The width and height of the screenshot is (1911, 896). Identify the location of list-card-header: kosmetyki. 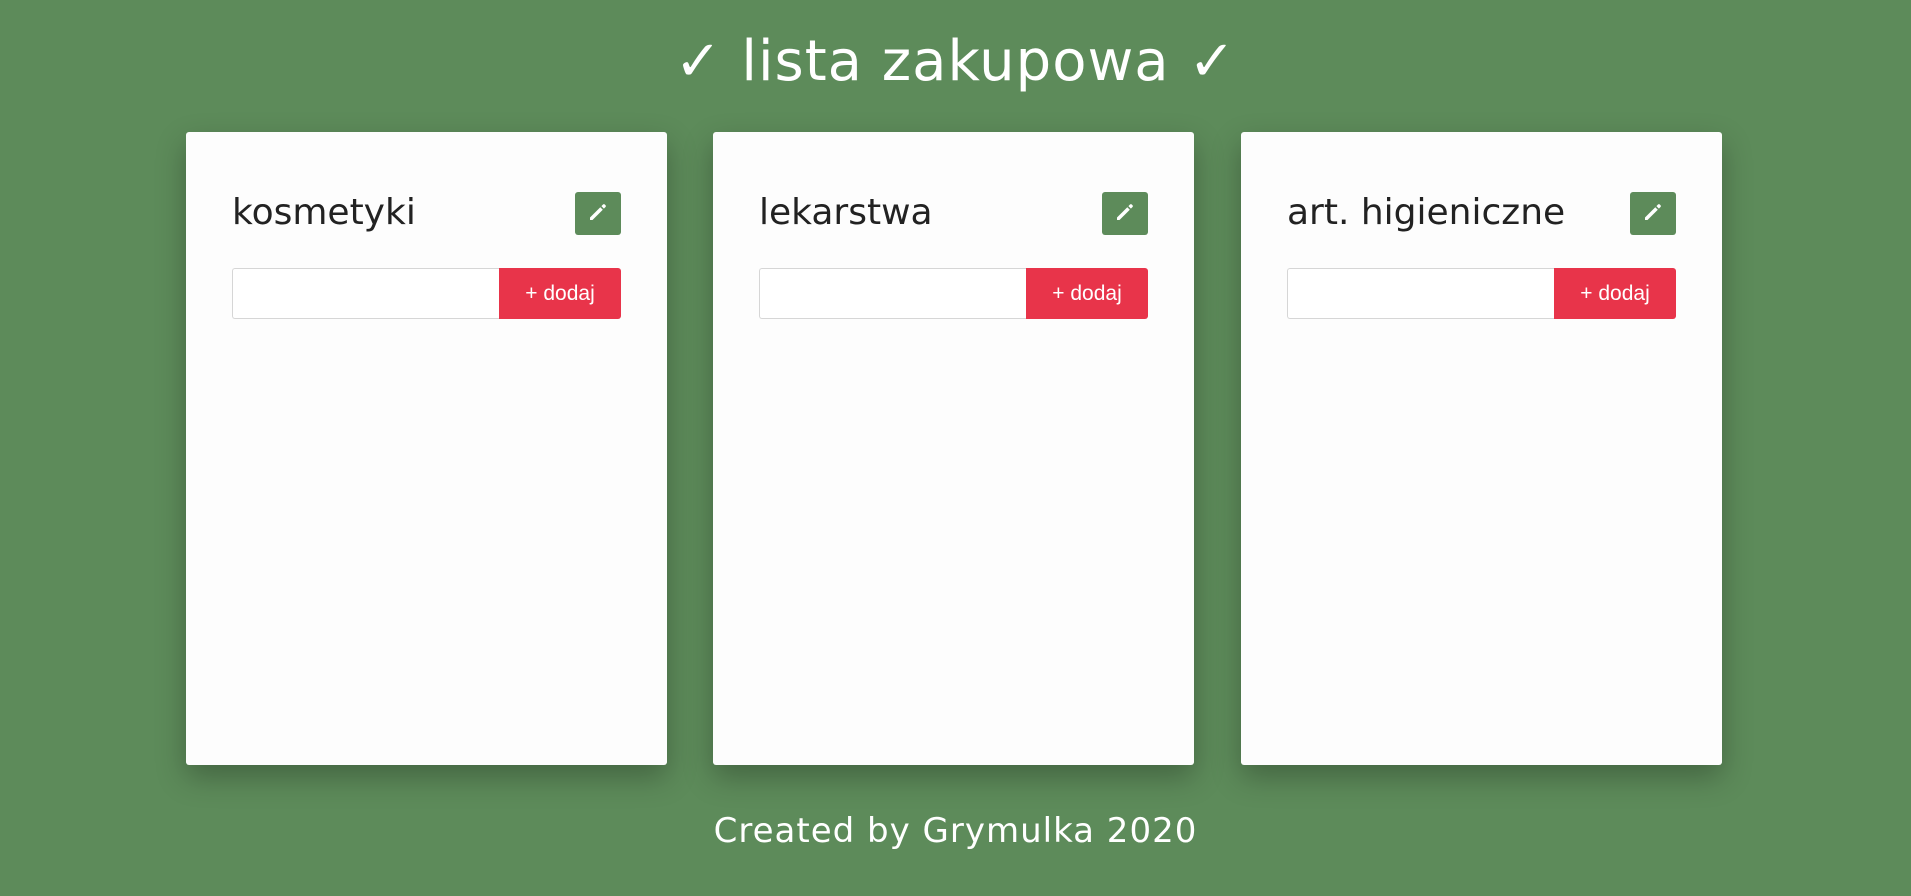
(426, 213).